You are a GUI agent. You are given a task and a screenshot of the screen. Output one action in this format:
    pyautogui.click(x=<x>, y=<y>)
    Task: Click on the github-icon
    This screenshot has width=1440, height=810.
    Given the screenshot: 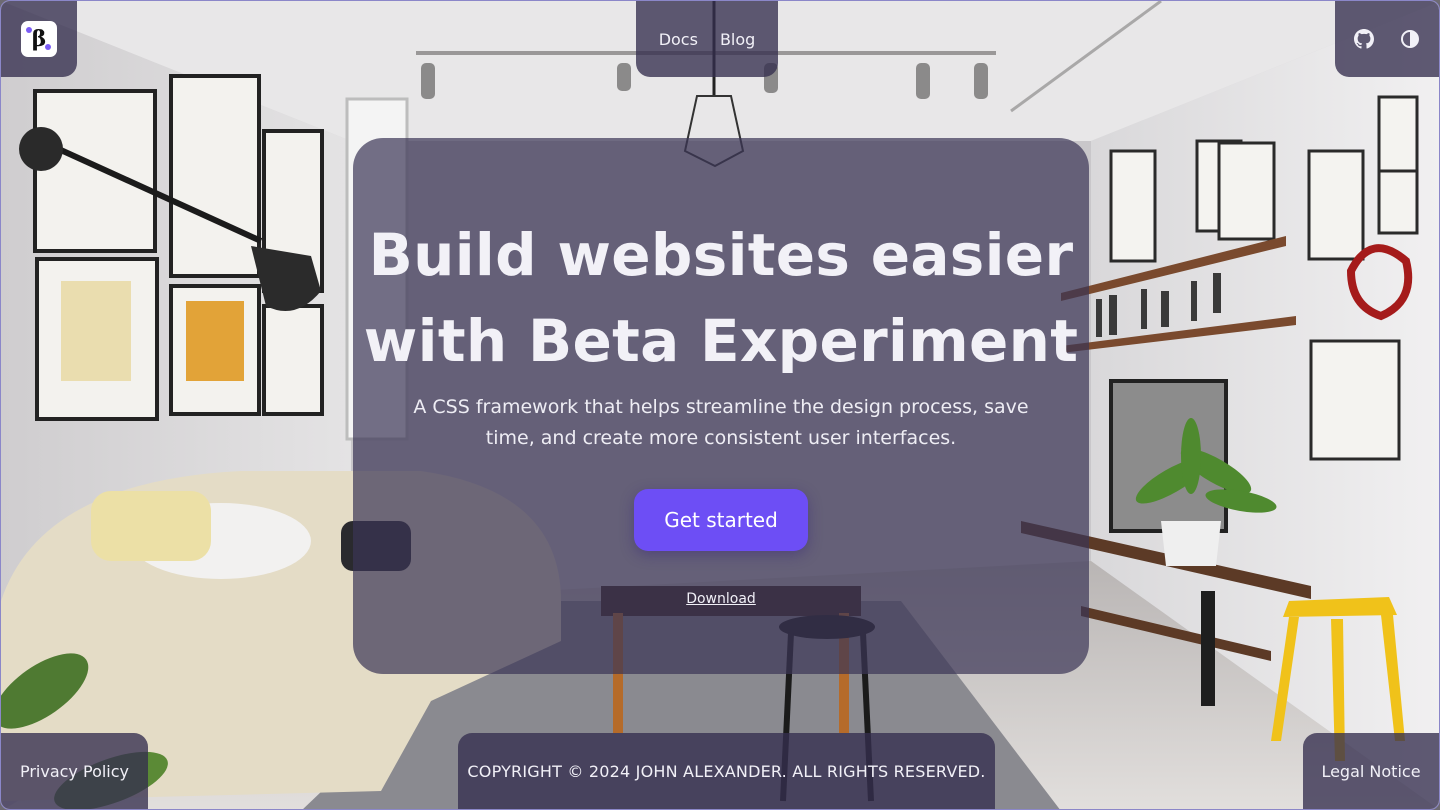 What is the action you would take?
    pyautogui.click(x=1364, y=39)
    